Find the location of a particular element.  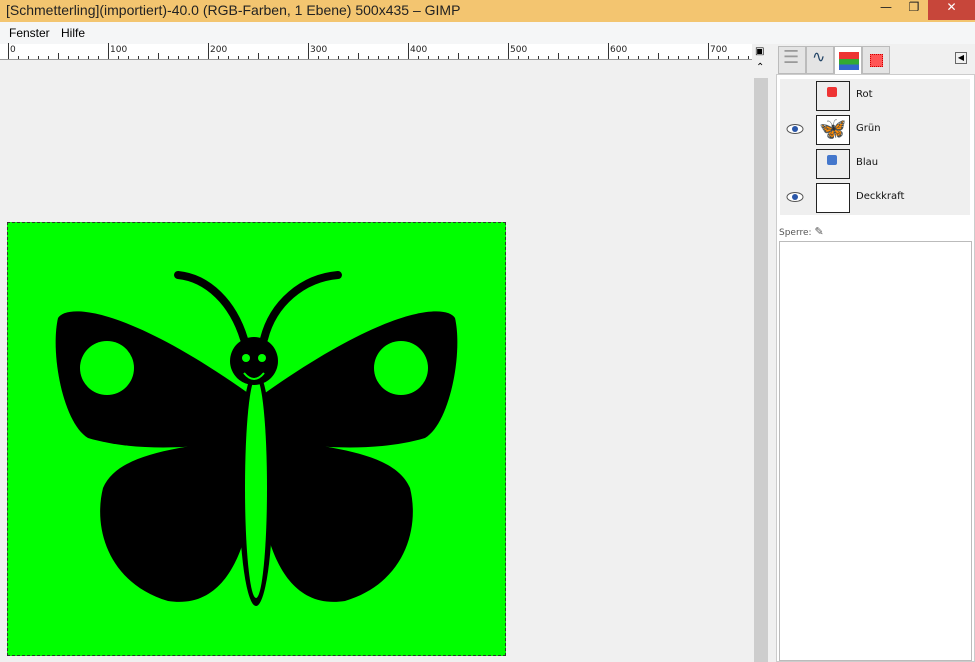

lock-text: Sperre: is located at coordinates (795, 233).